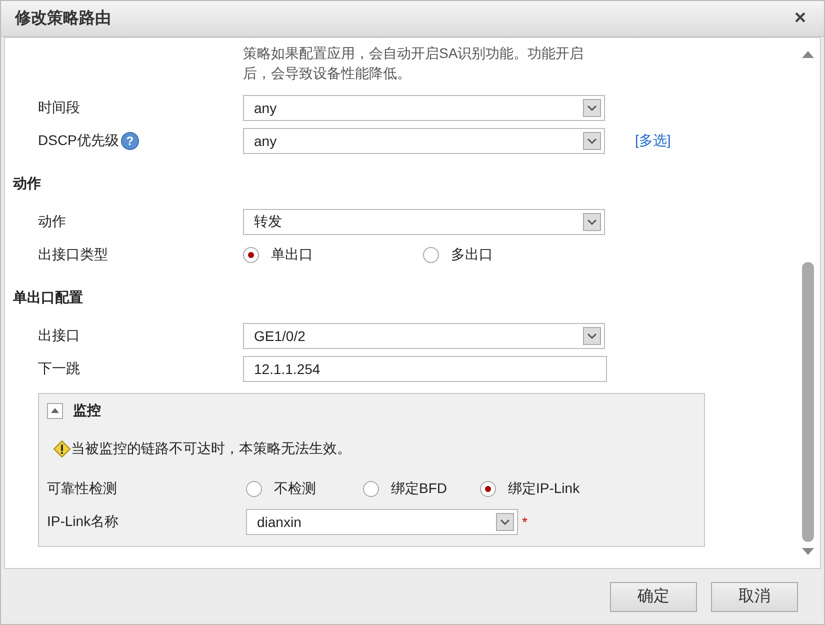 This screenshot has height=625, width=825. What do you see at coordinates (87, 411) in the screenshot?
I see `panel-title: 监控` at bounding box center [87, 411].